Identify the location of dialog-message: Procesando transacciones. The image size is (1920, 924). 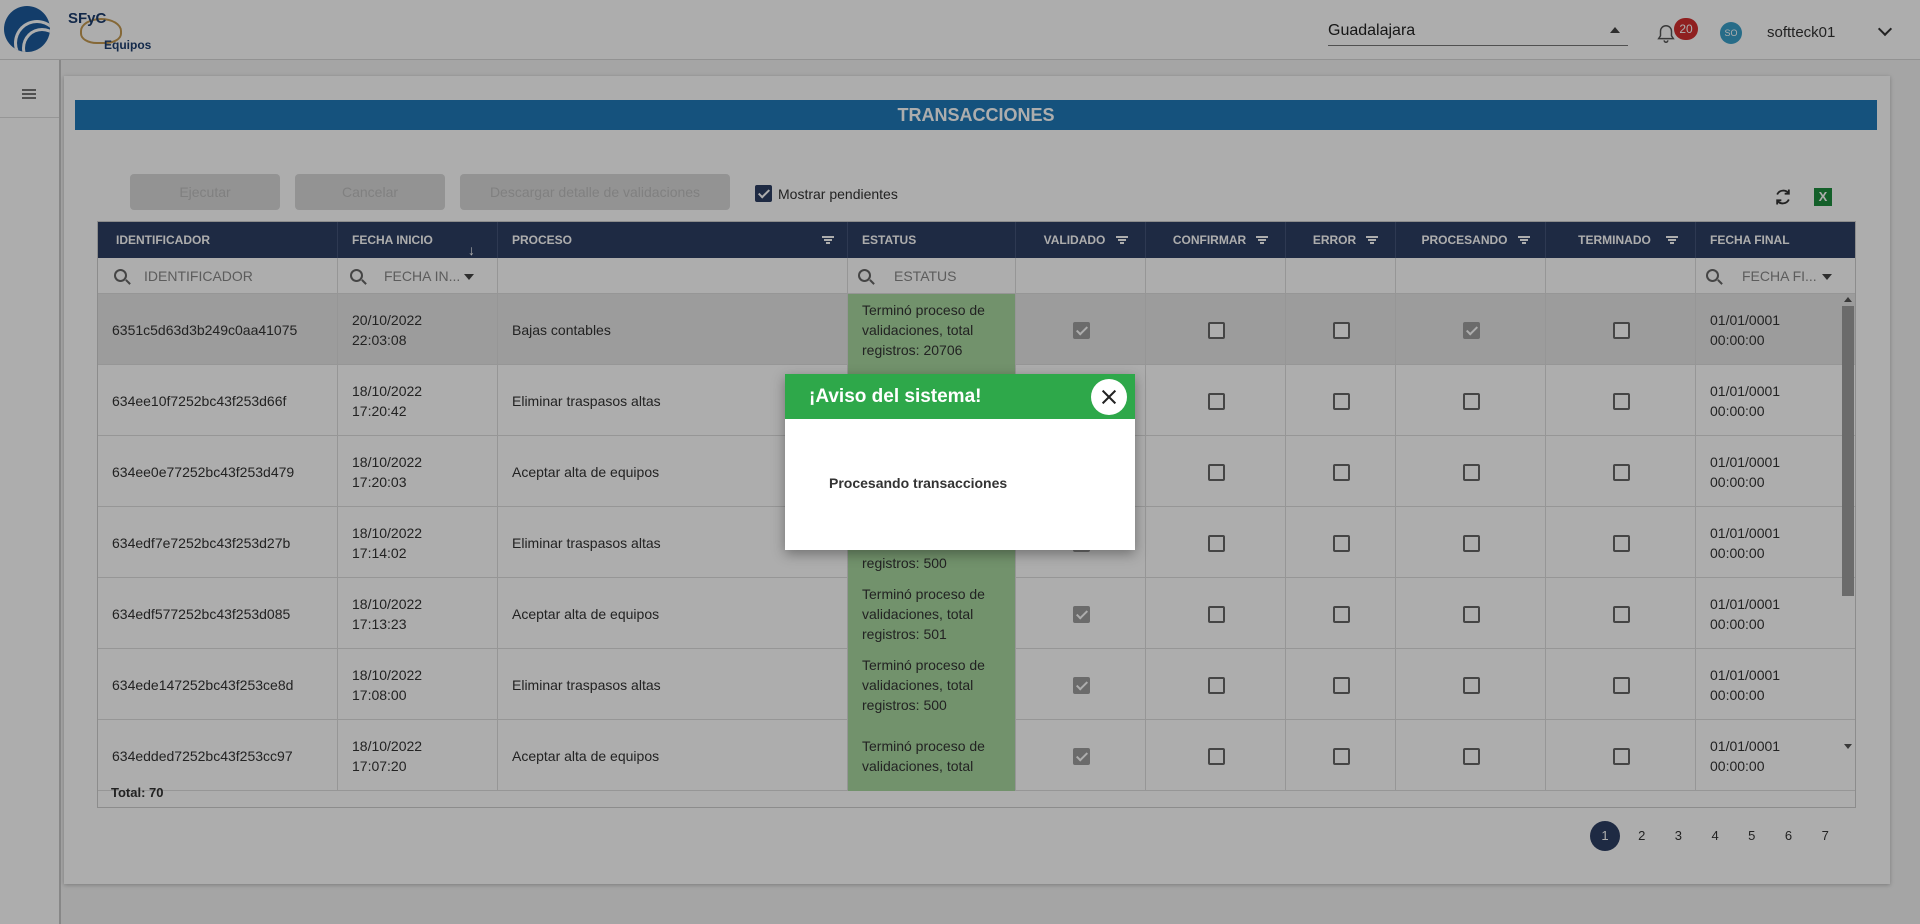
(918, 483).